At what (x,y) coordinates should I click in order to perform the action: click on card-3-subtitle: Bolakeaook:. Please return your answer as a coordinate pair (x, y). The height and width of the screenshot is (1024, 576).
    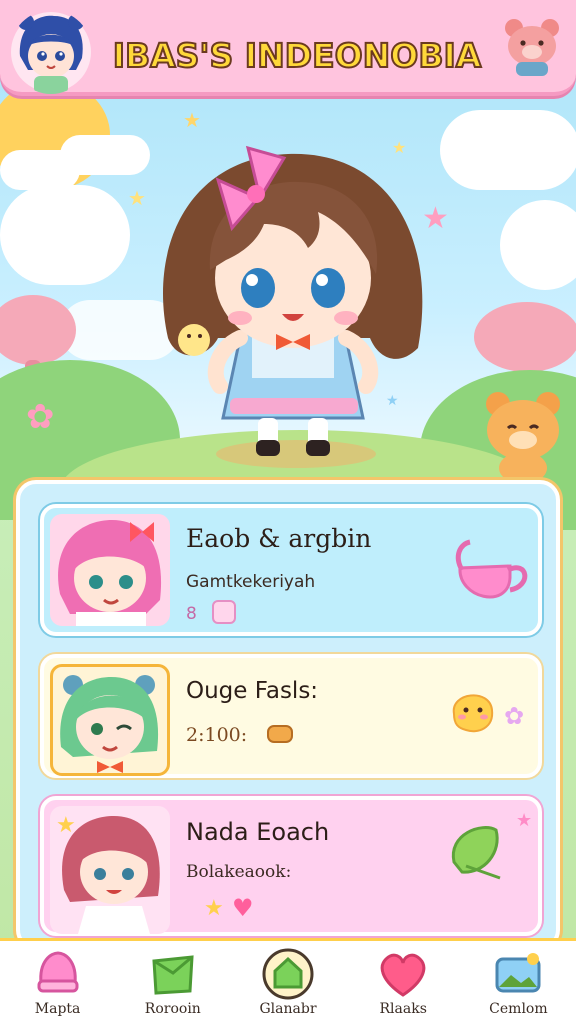
    Looking at the image, I should click on (239, 872).